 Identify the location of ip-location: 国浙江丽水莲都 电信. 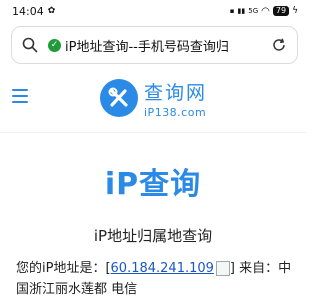
(77, 289).